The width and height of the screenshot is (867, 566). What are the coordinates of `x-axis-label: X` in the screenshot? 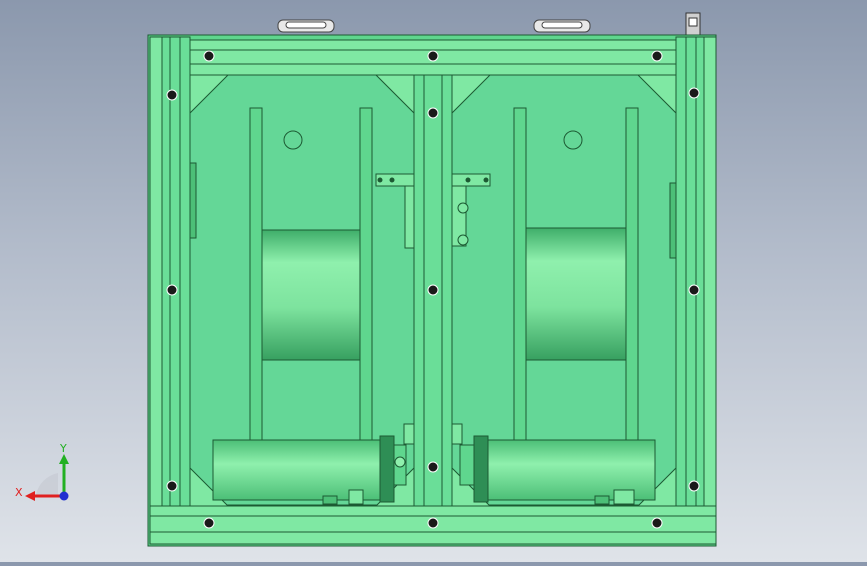 It's located at (19, 492).